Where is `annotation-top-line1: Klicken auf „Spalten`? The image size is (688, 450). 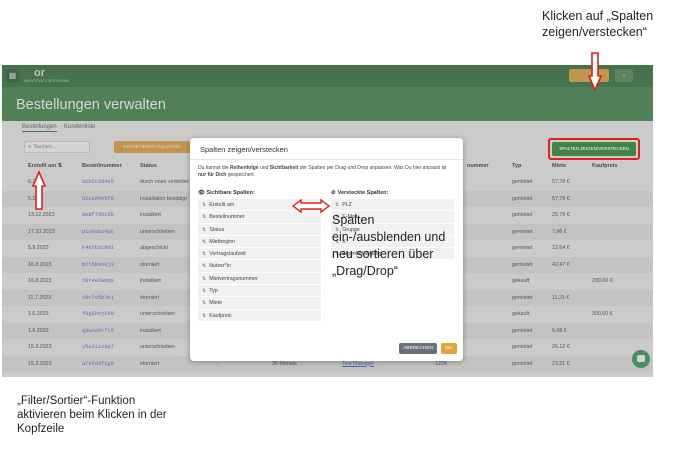 annotation-top-line1: Klicken auf „Spalten is located at coordinates (598, 16).